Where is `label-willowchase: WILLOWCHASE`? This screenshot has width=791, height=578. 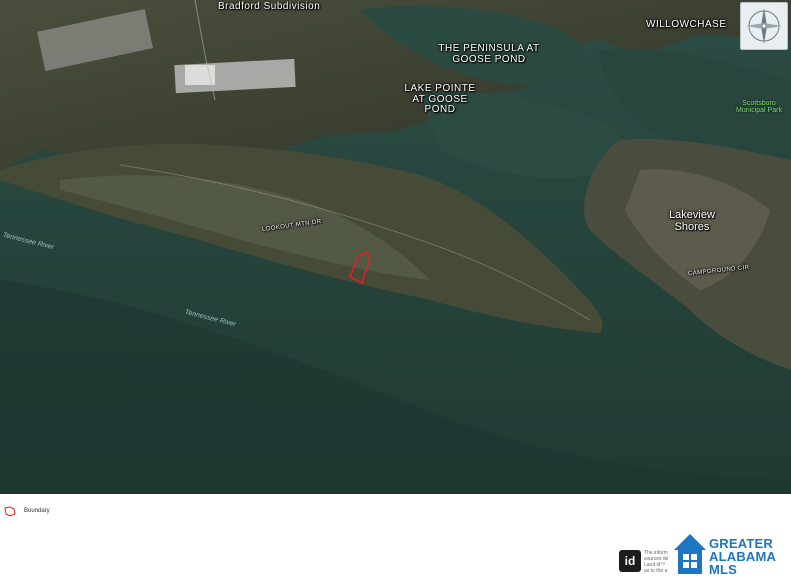 label-willowchase: WILLOWCHASE is located at coordinates (686, 24).